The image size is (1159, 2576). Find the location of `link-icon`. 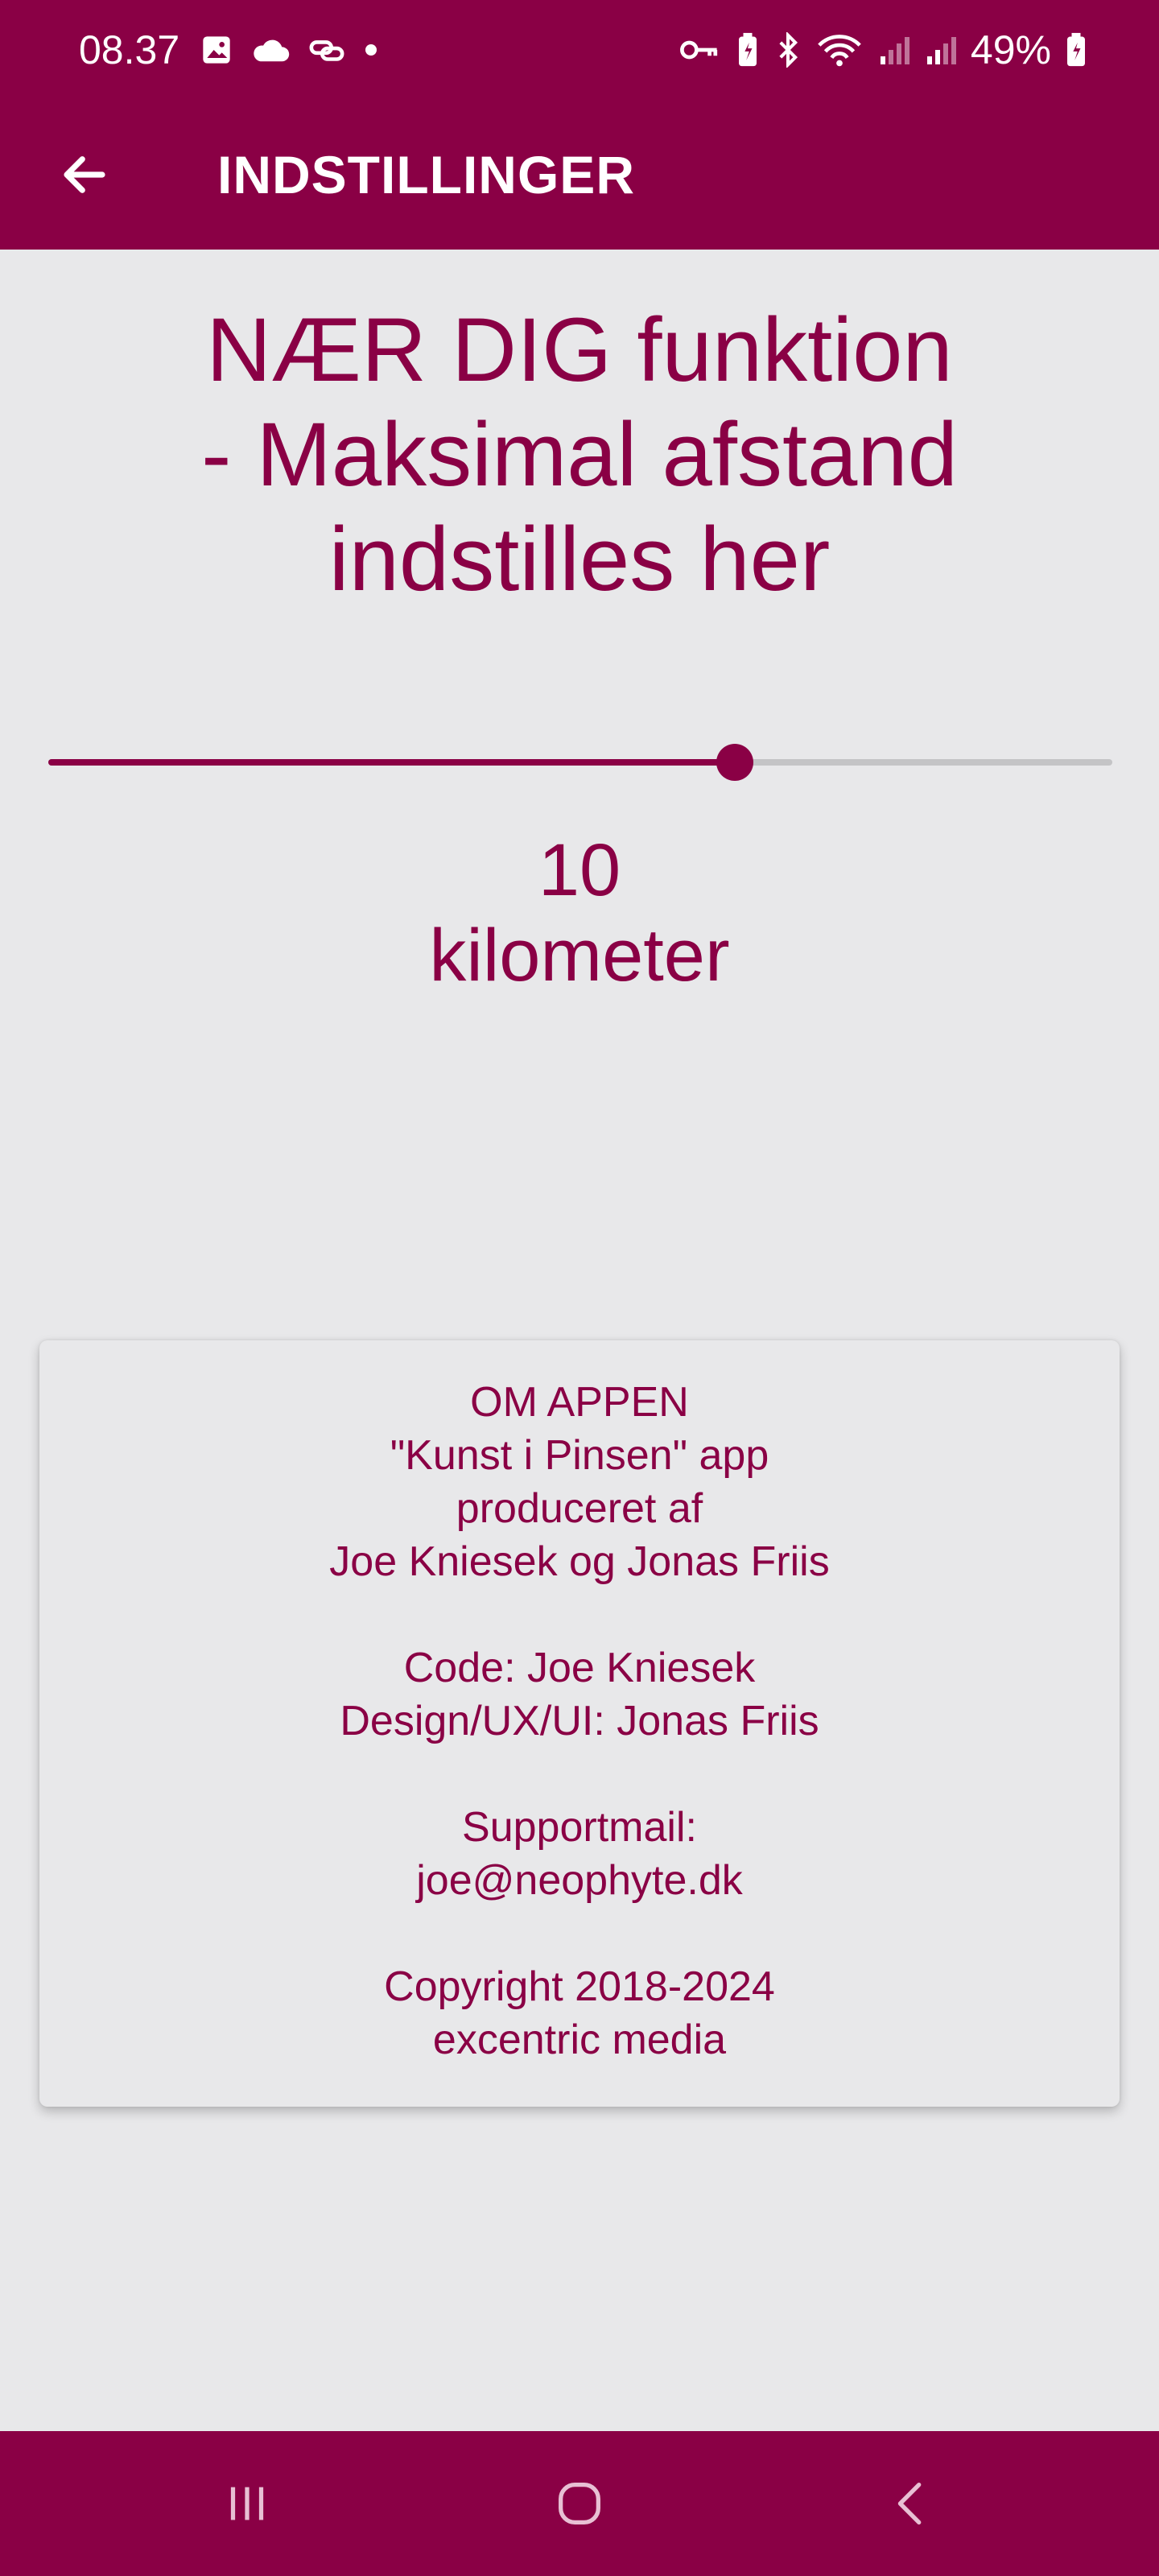

link-icon is located at coordinates (326, 50).